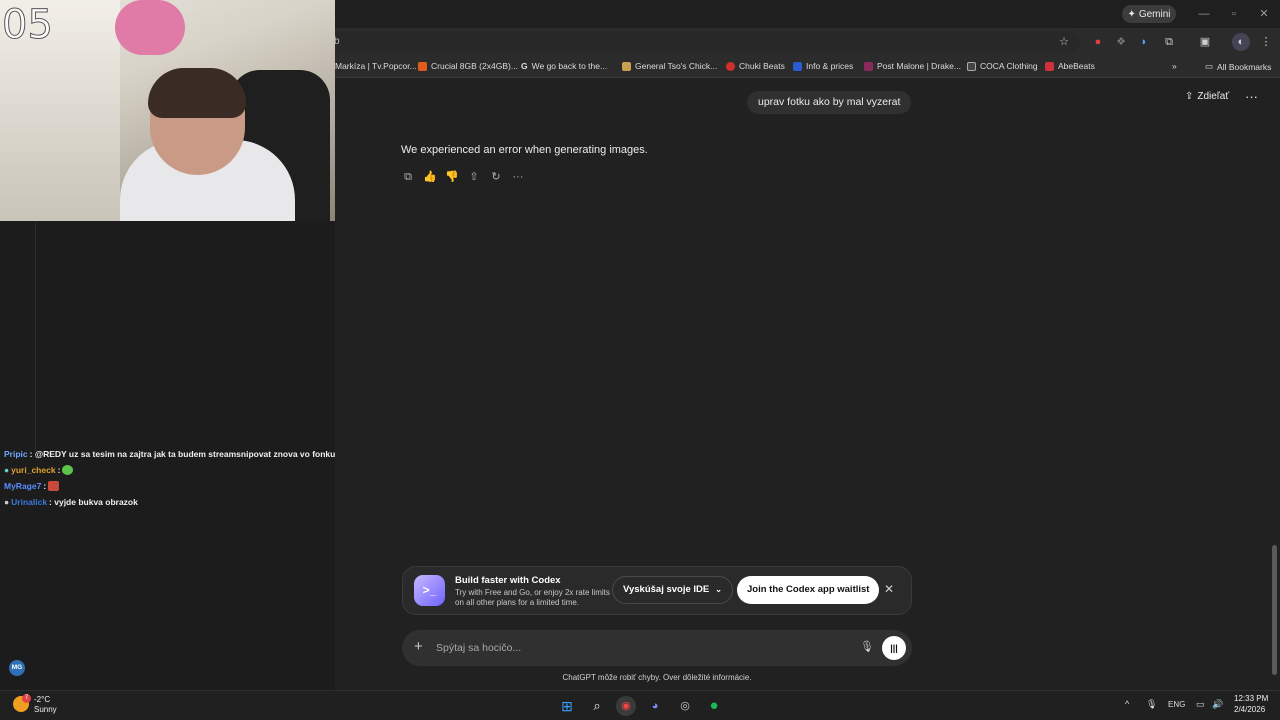 This screenshot has height=720, width=1280. Describe the element at coordinates (408, 177) in the screenshot. I see `copy-icon: ⧉` at that location.